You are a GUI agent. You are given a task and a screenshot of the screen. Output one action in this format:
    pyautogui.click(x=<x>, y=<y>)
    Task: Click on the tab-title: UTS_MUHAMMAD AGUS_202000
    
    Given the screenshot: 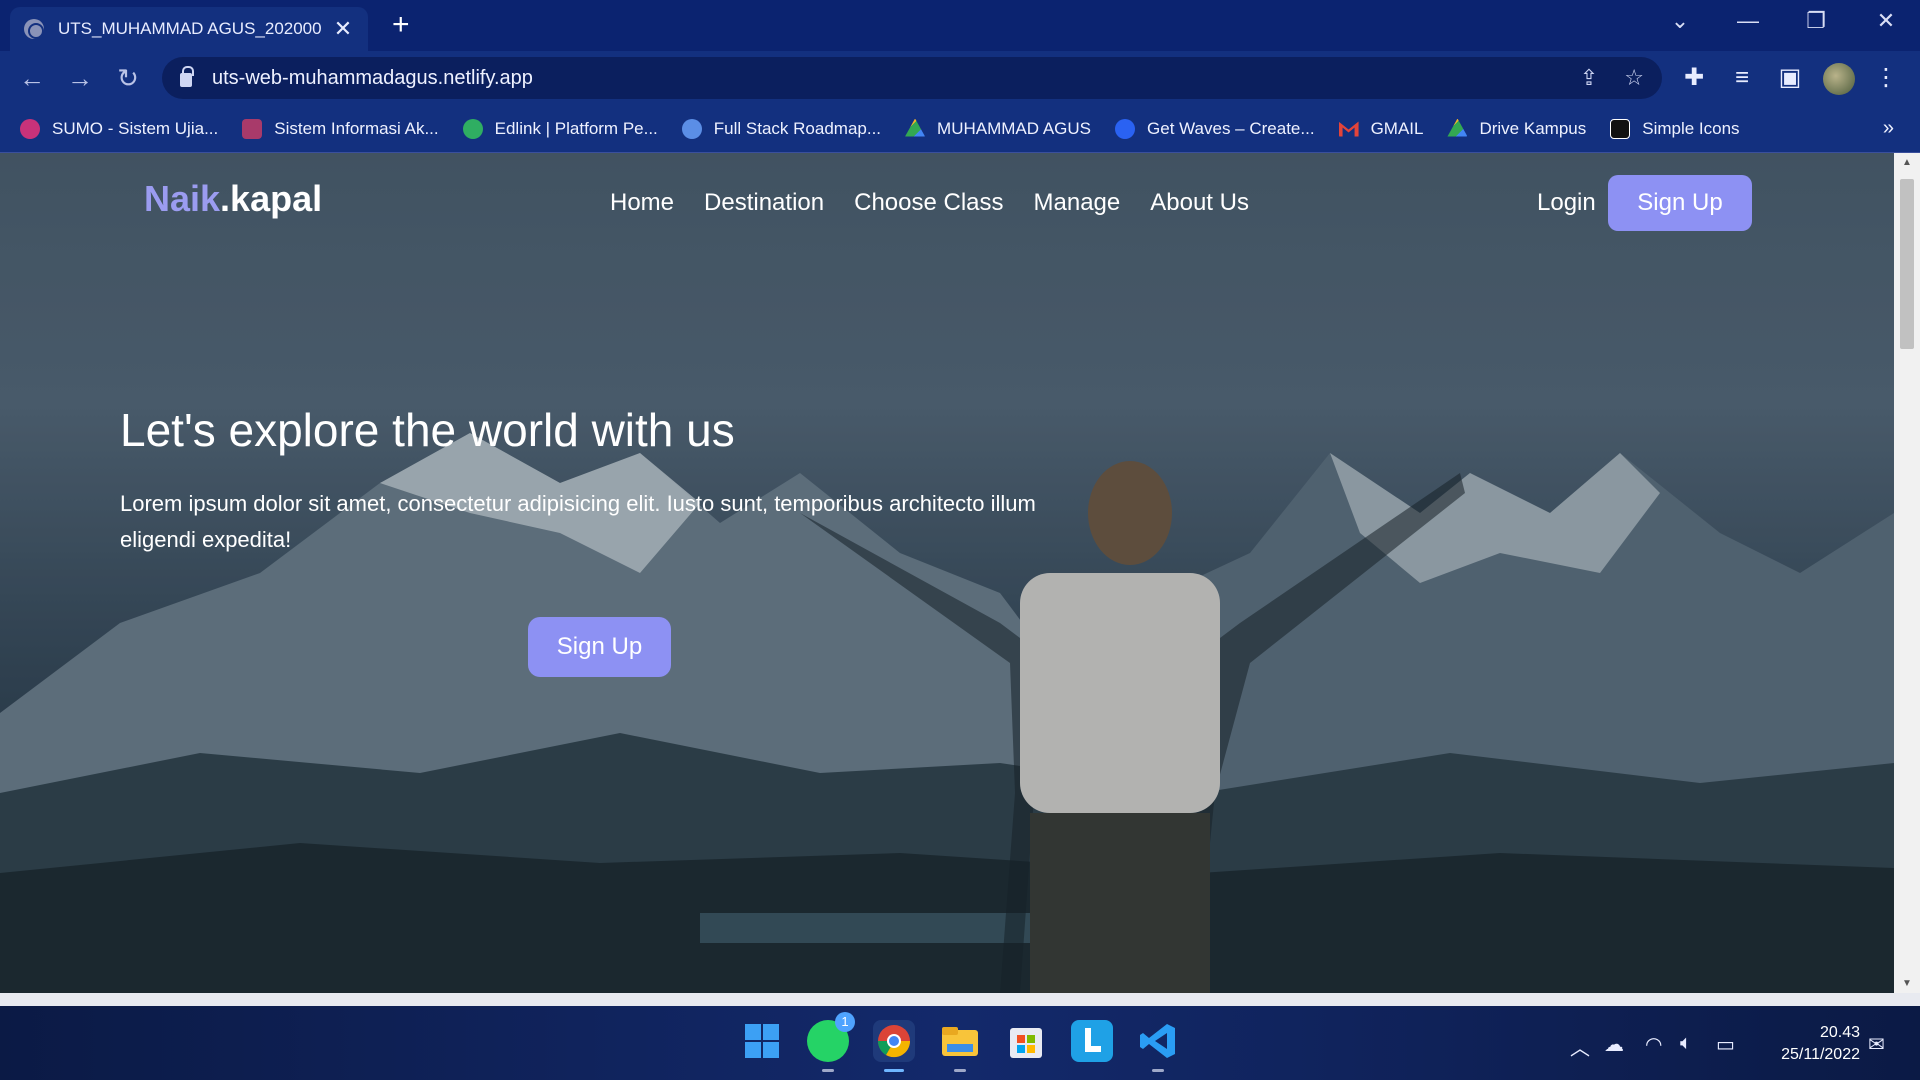 What is the action you would take?
    pyautogui.click(x=190, y=28)
    